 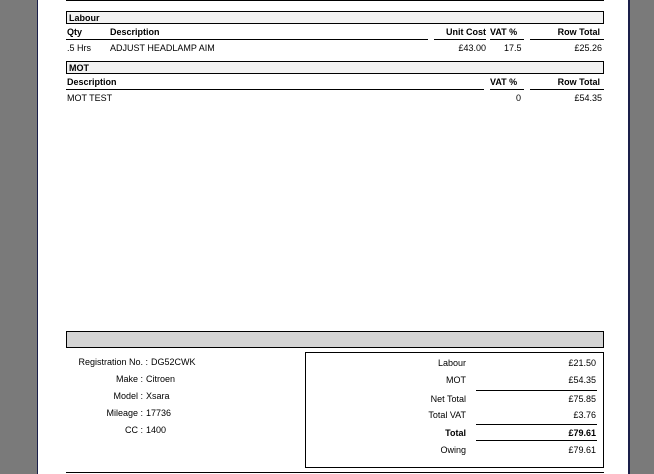 What do you see at coordinates (84, 18) in the screenshot?
I see `labour-section-title: Labour` at bounding box center [84, 18].